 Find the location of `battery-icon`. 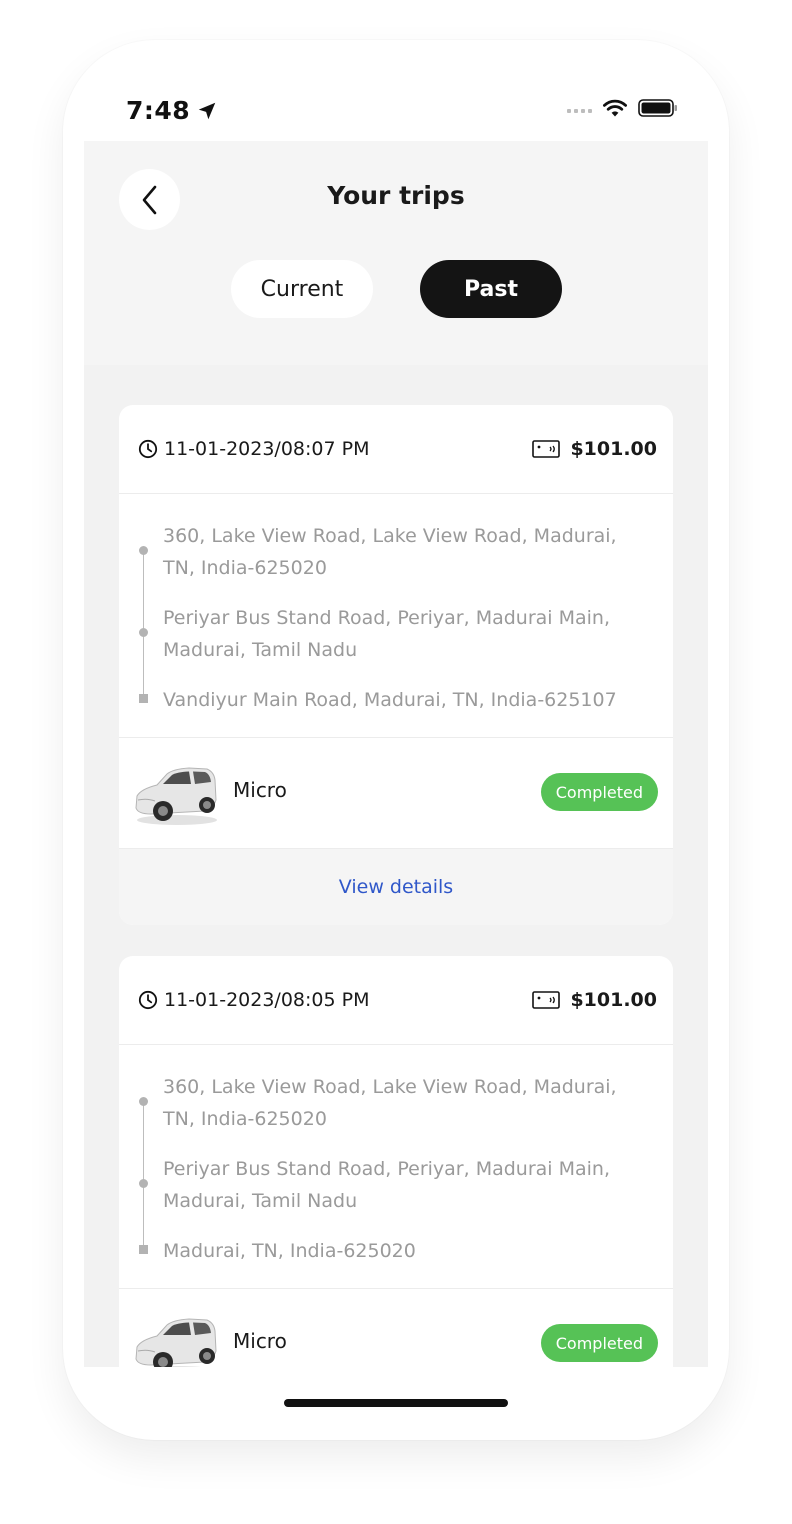

battery-icon is located at coordinates (657, 108).